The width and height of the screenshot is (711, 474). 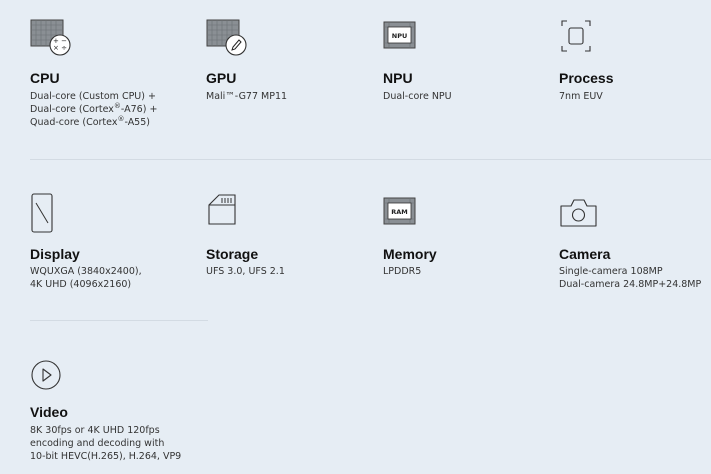 I want to click on gpu-line-1: Mali™-G77 MP11, so click(x=247, y=96).